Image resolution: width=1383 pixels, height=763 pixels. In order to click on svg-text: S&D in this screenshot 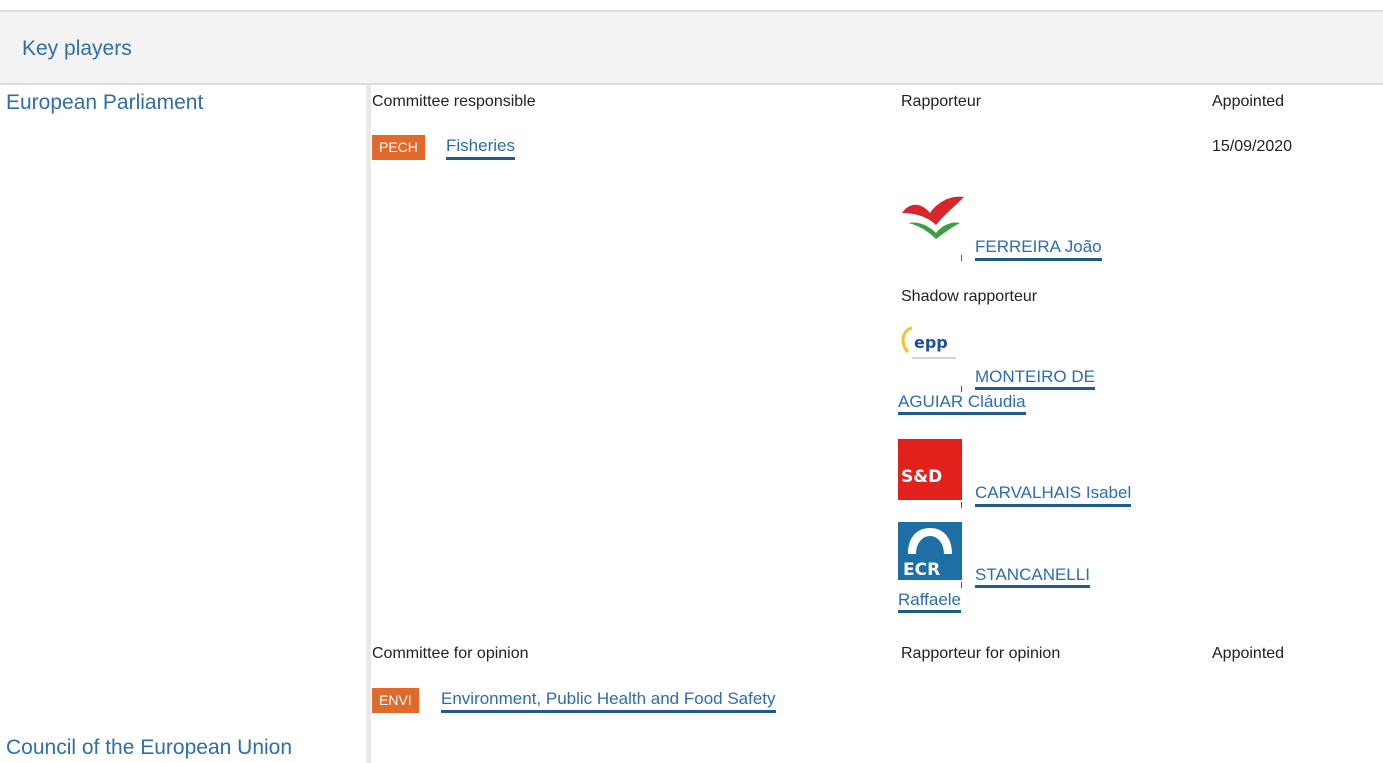, I will do `click(921, 477)`.